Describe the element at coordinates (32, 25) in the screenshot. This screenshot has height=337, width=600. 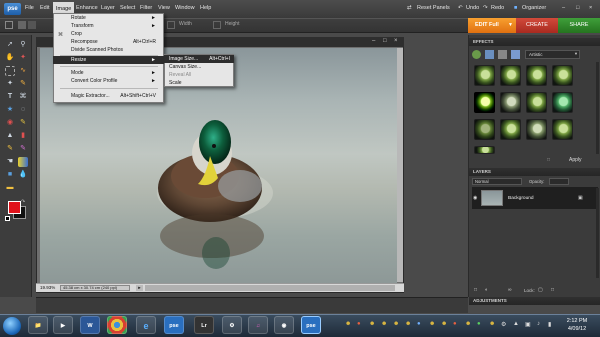
I see `selection-add-icon` at that location.